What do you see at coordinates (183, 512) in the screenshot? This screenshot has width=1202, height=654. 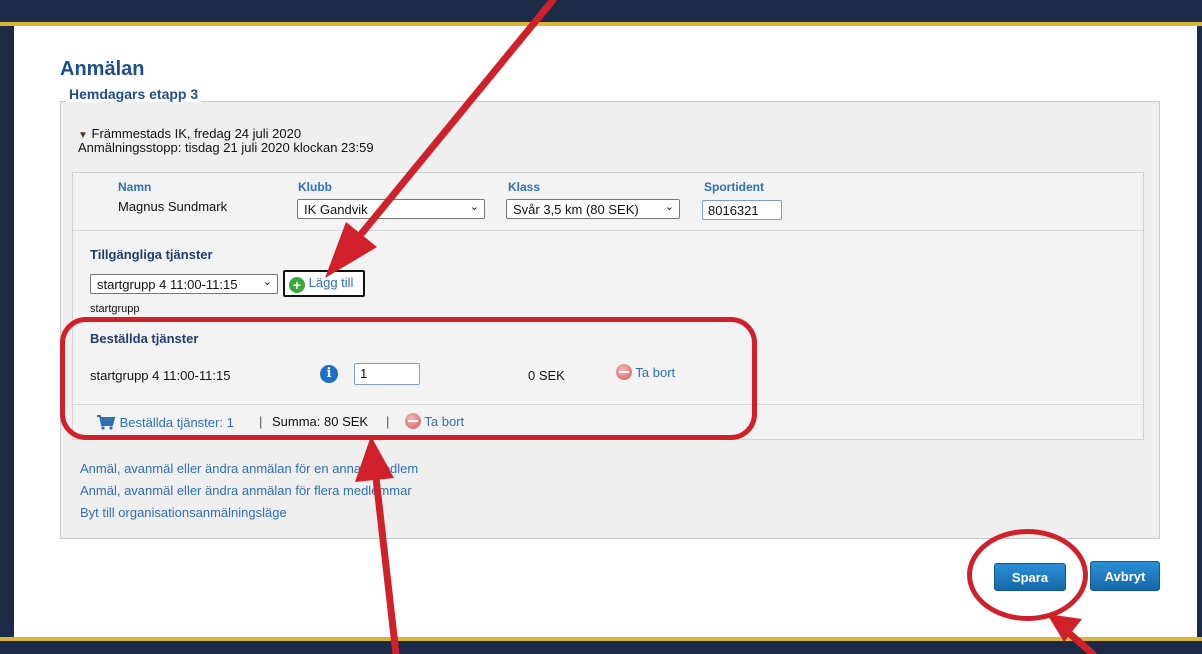 I see `link-organisation-mode: Byt till organisationsanmälningsläge` at bounding box center [183, 512].